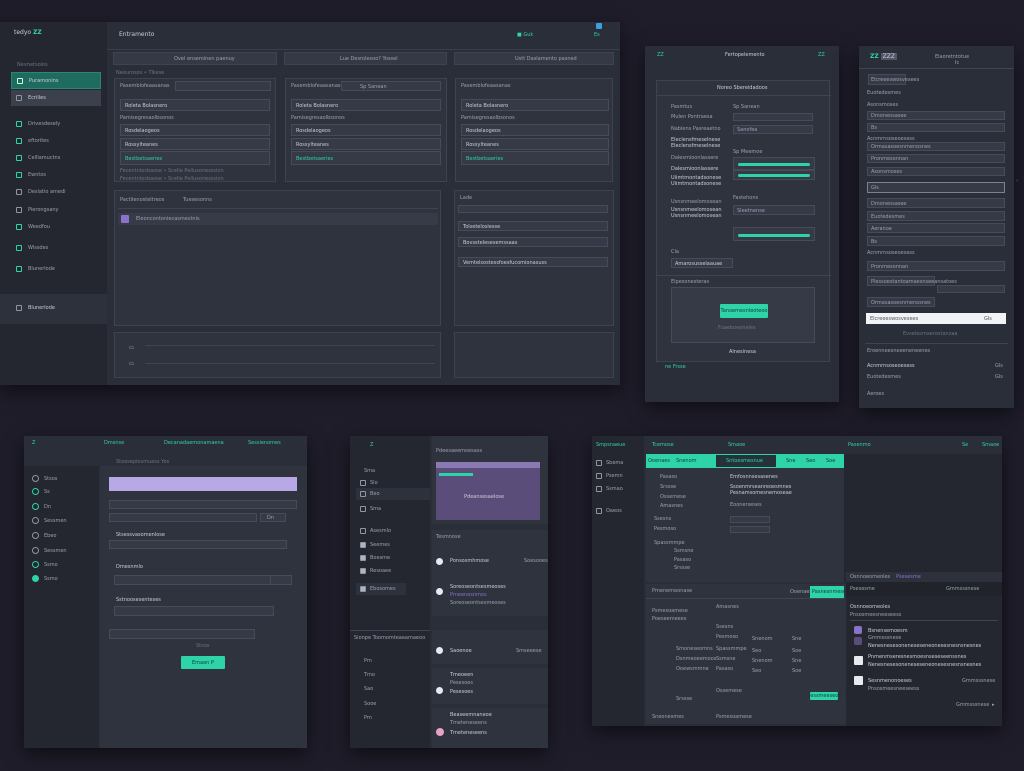  What do you see at coordinates (936, 187) in the screenshot?
I see `form-input-focused: Gls` at bounding box center [936, 187].